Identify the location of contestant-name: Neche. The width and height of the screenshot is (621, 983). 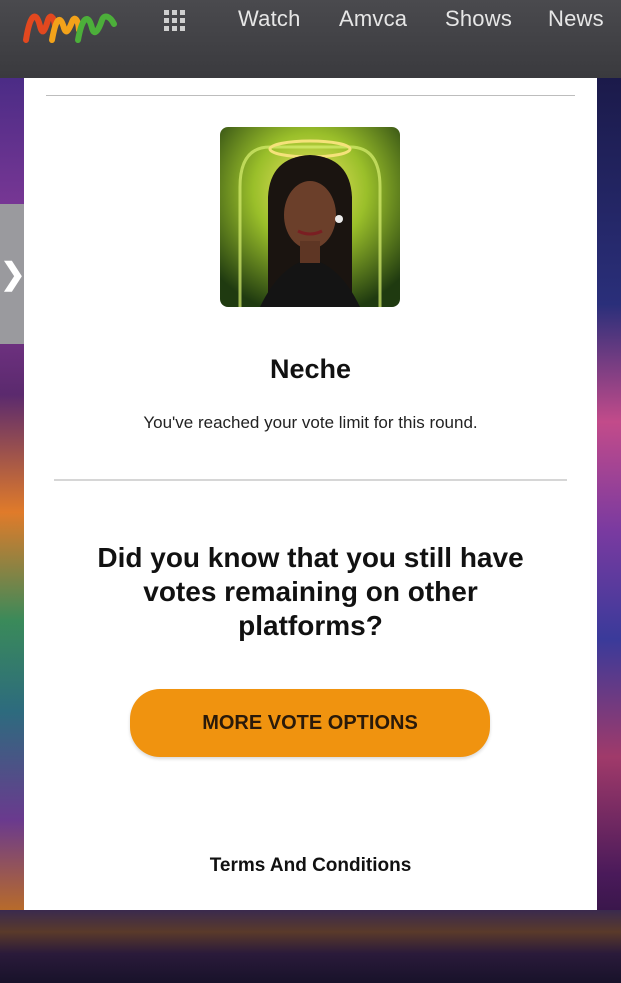
(310, 369).